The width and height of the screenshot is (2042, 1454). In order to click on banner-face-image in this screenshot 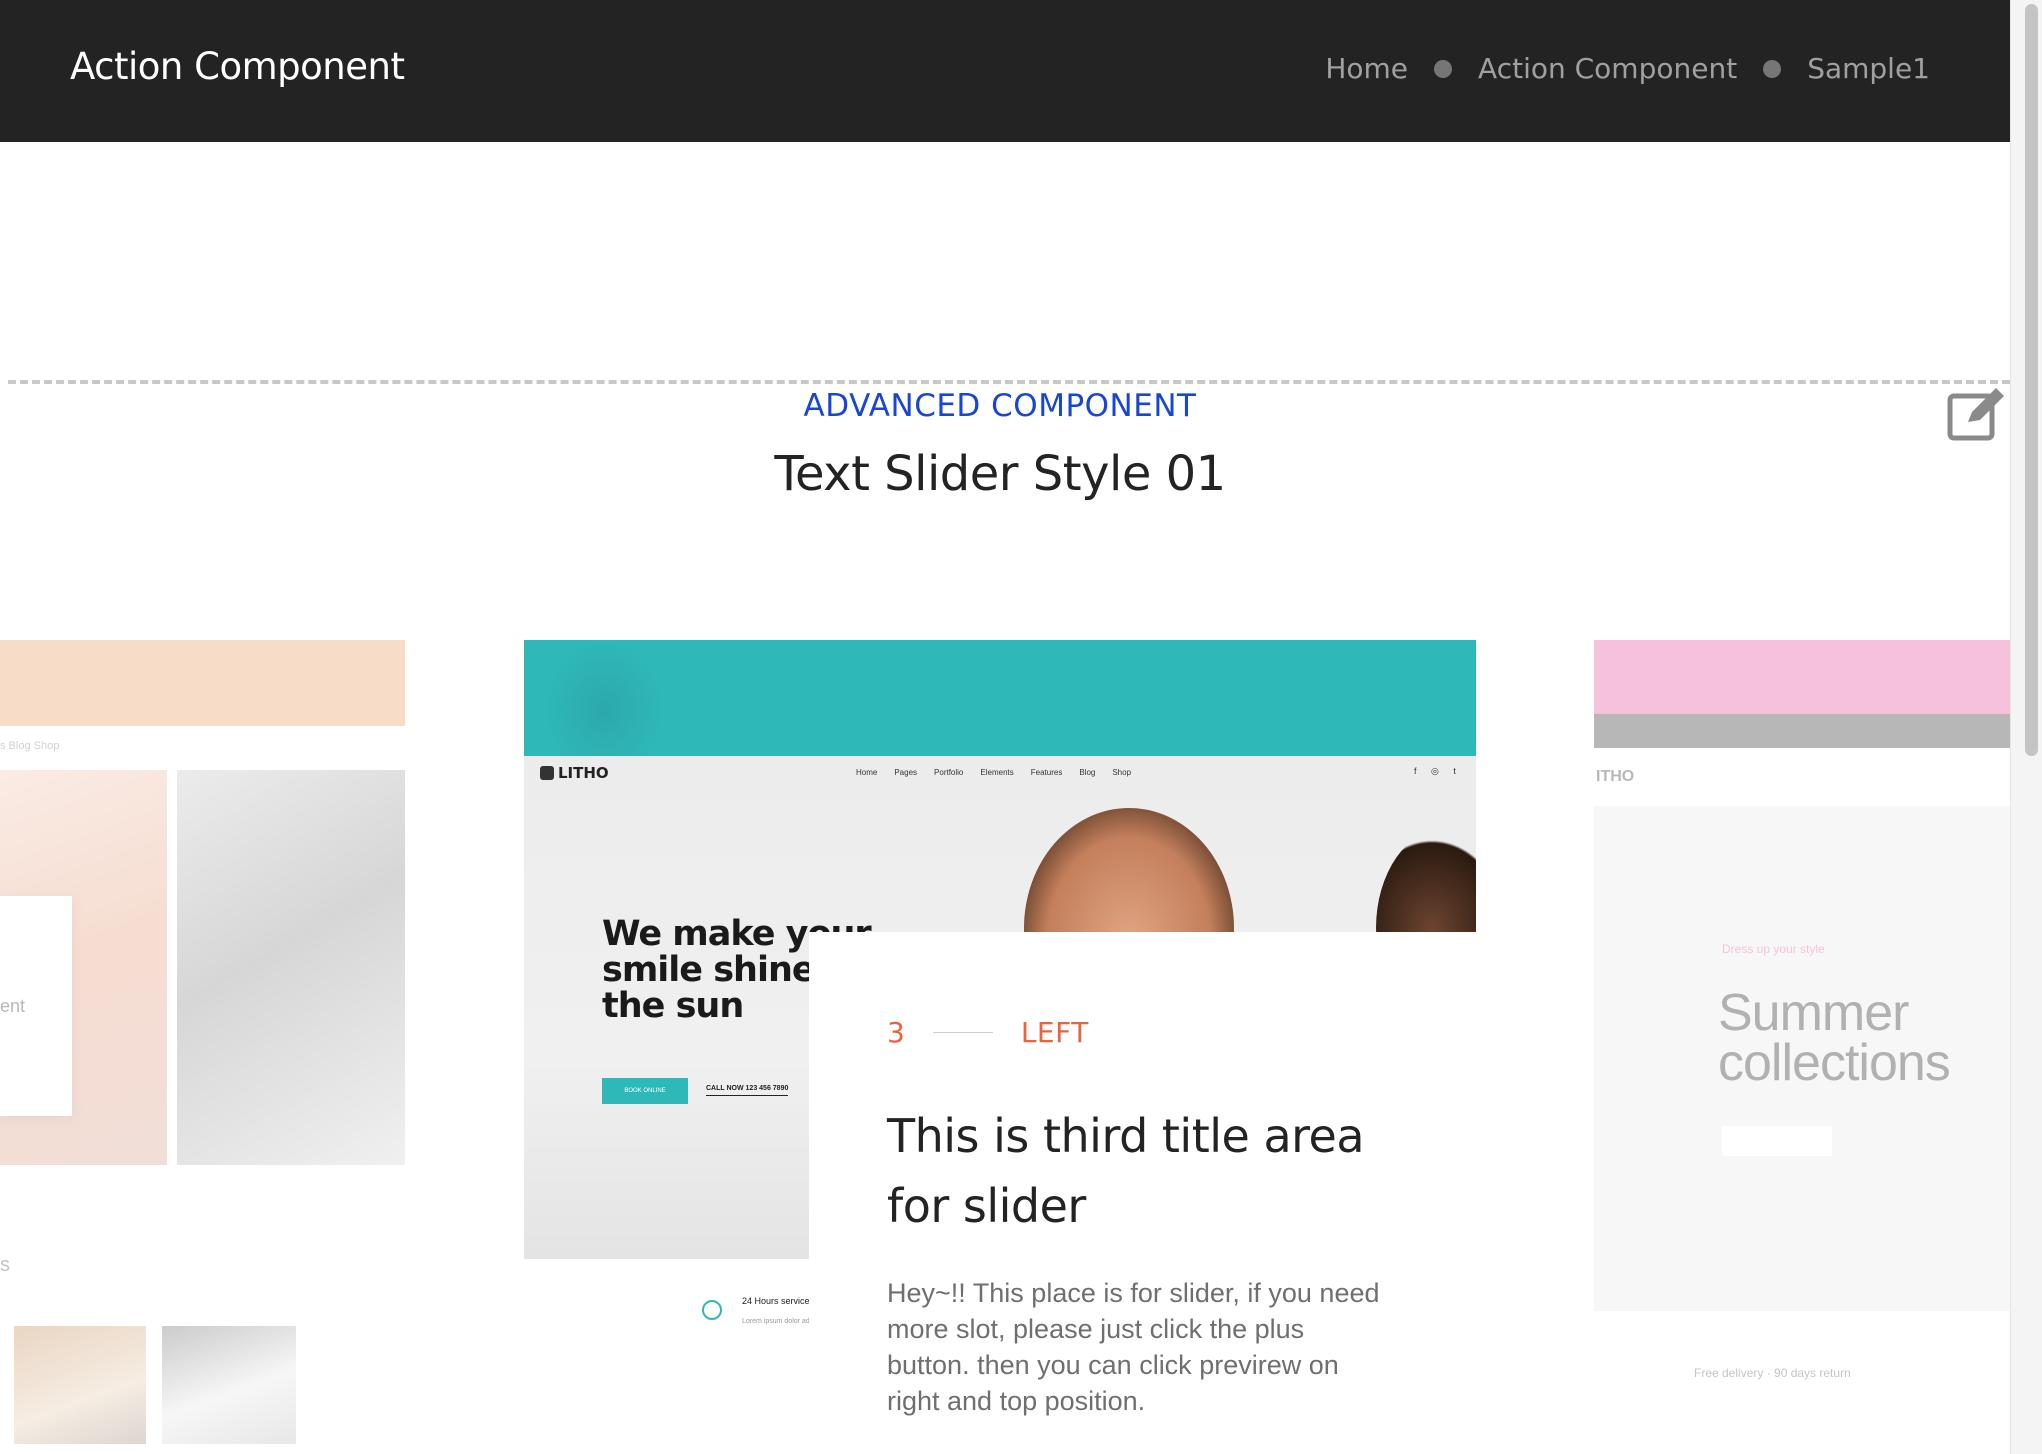, I will do `click(604, 698)`.